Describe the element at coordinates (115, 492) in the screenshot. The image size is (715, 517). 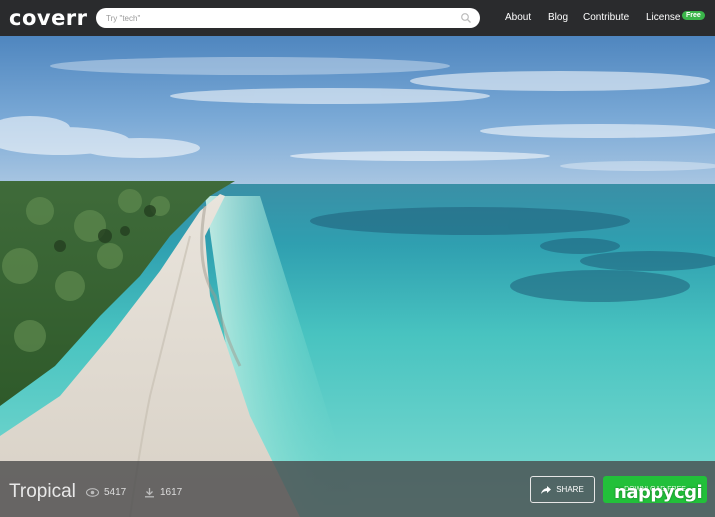
I see `views-count: 5417` at that location.